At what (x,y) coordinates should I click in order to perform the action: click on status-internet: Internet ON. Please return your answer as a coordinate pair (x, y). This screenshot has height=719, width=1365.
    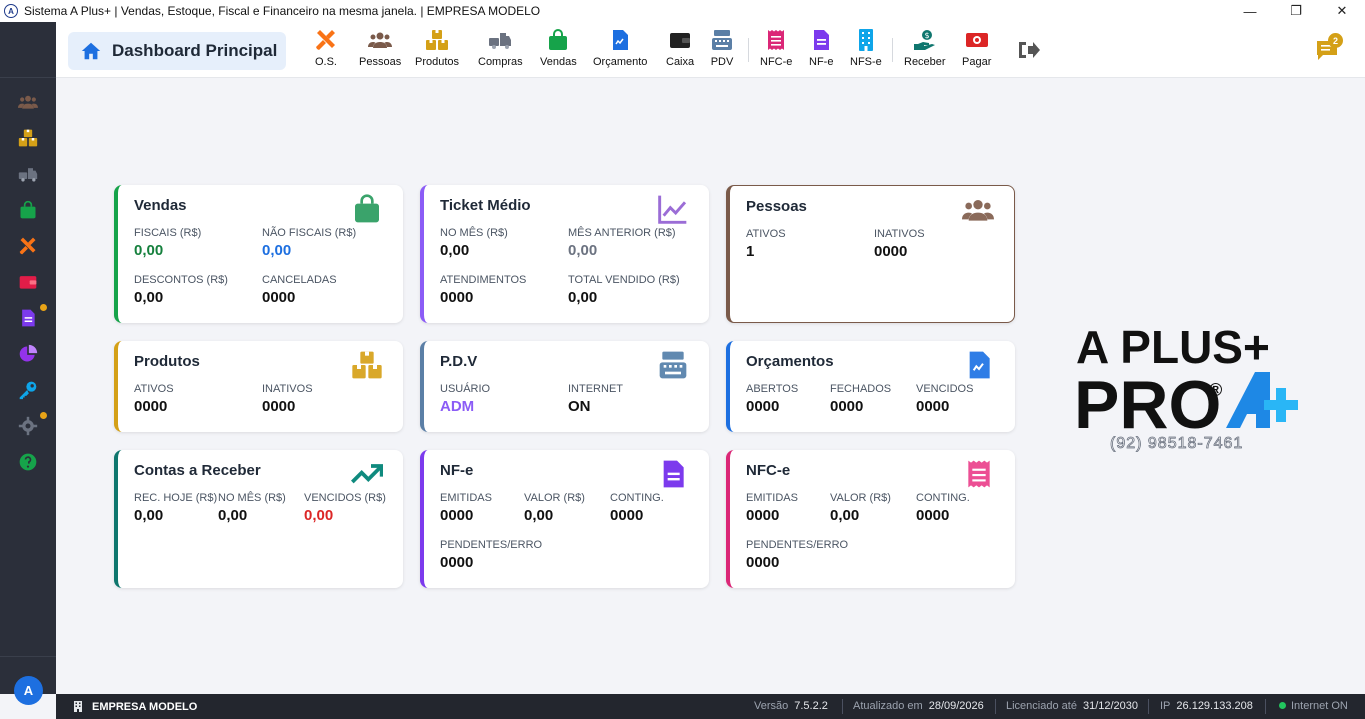
    Looking at the image, I should click on (1313, 706).